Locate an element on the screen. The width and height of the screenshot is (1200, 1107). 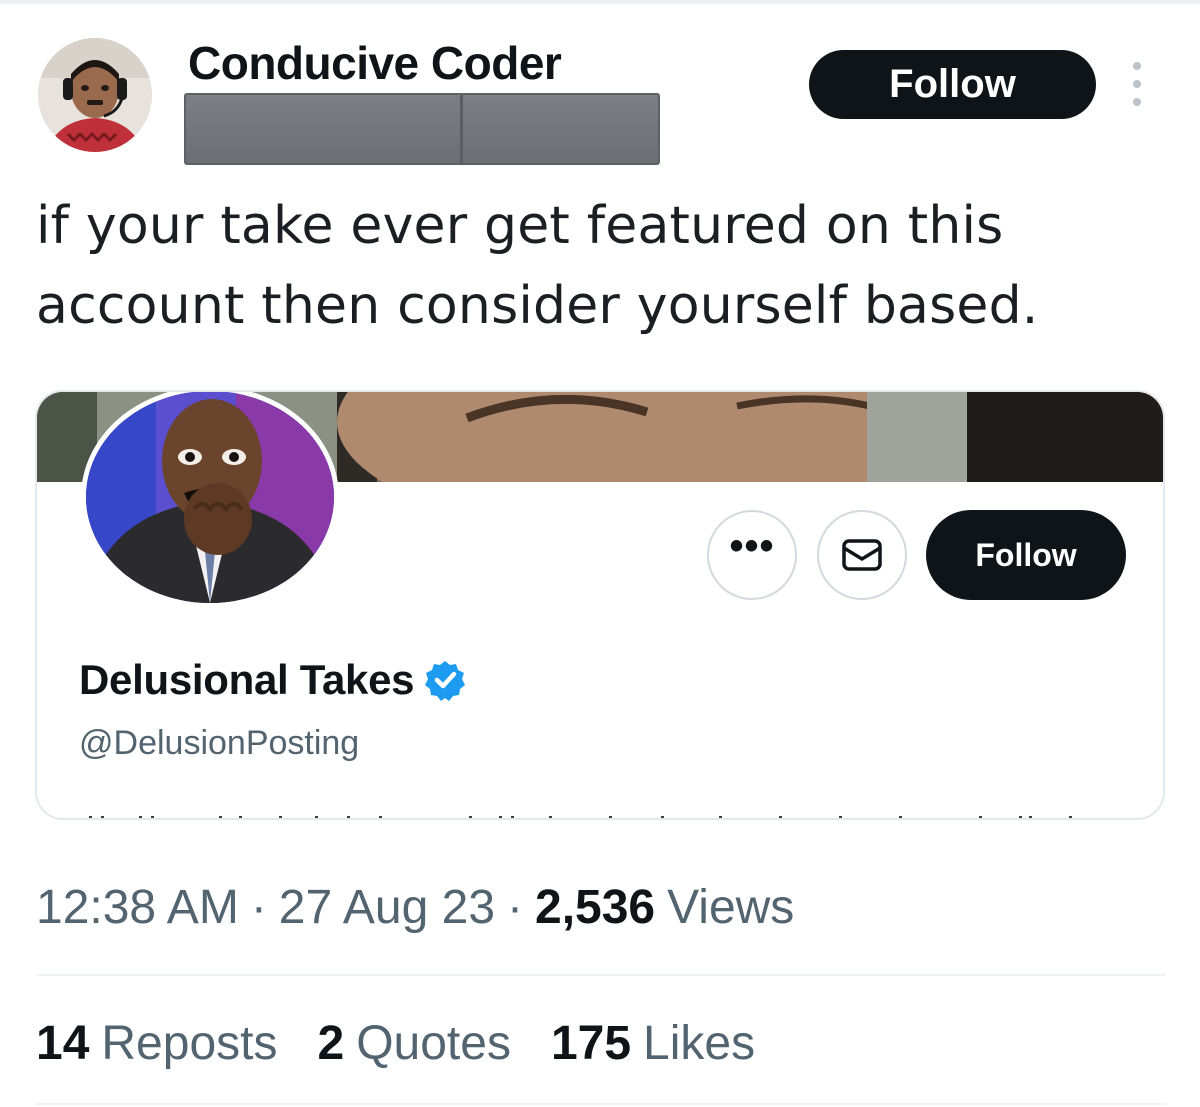
more-label: ••• is located at coordinates (752, 546).